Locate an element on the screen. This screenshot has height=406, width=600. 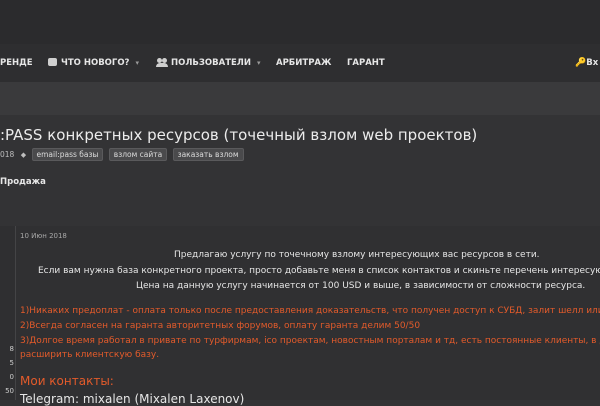
key-icon: 🔑 is located at coordinates (581, 63).